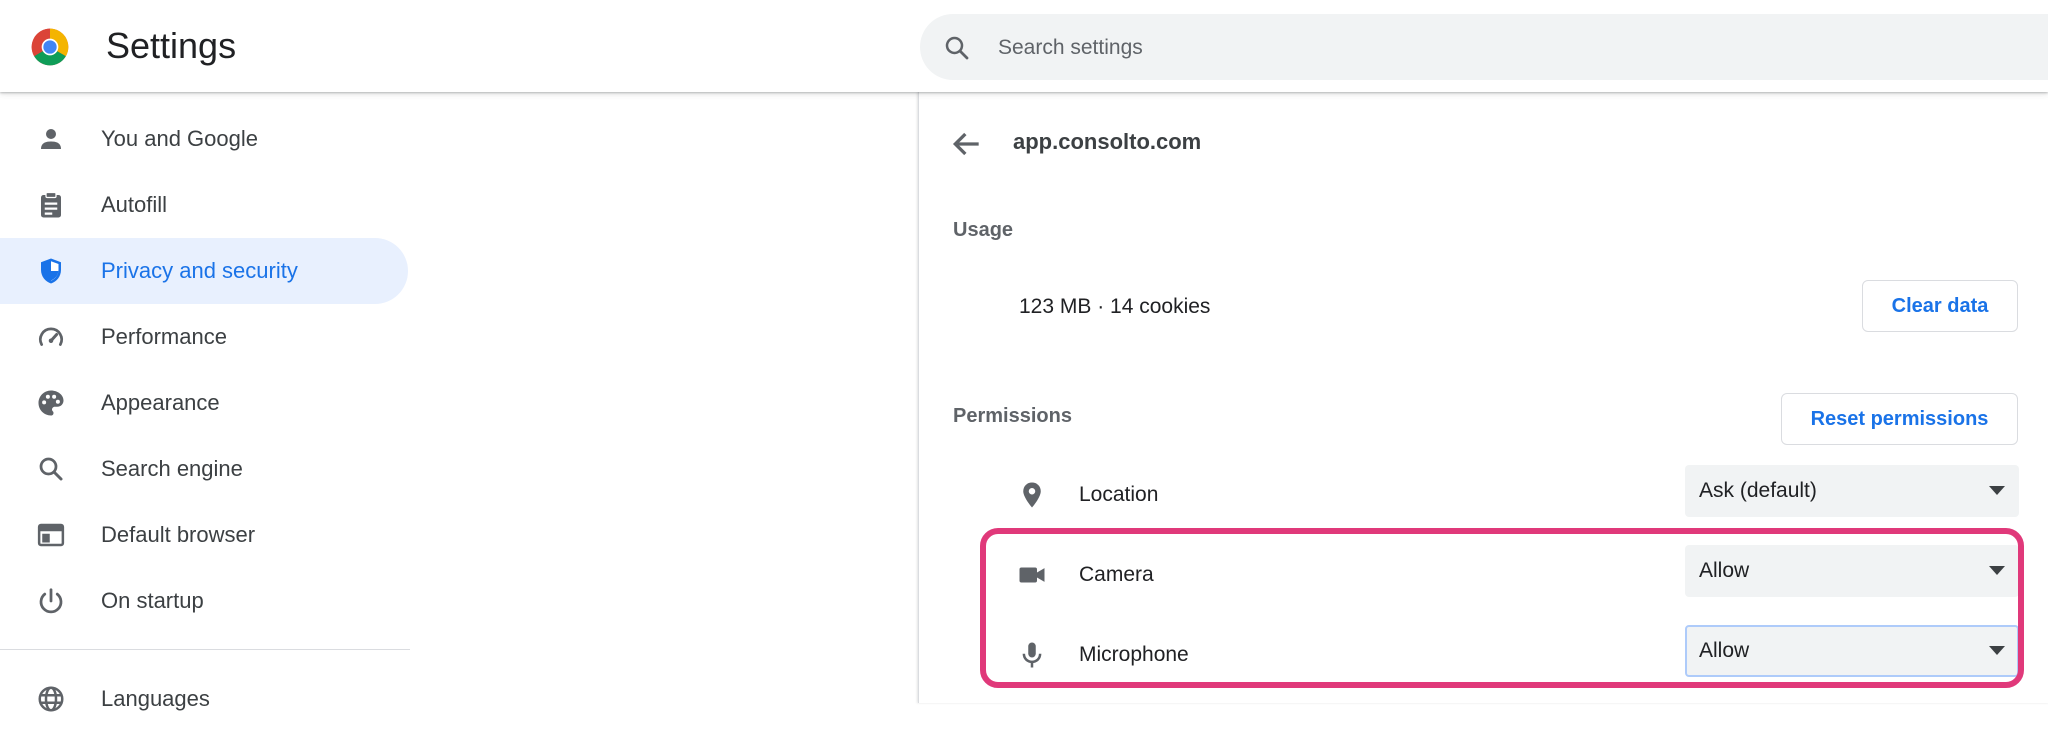 Image resolution: width=2048 pixels, height=732 pixels. What do you see at coordinates (50, 47) in the screenshot?
I see `chrome-logo-icon` at bounding box center [50, 47].